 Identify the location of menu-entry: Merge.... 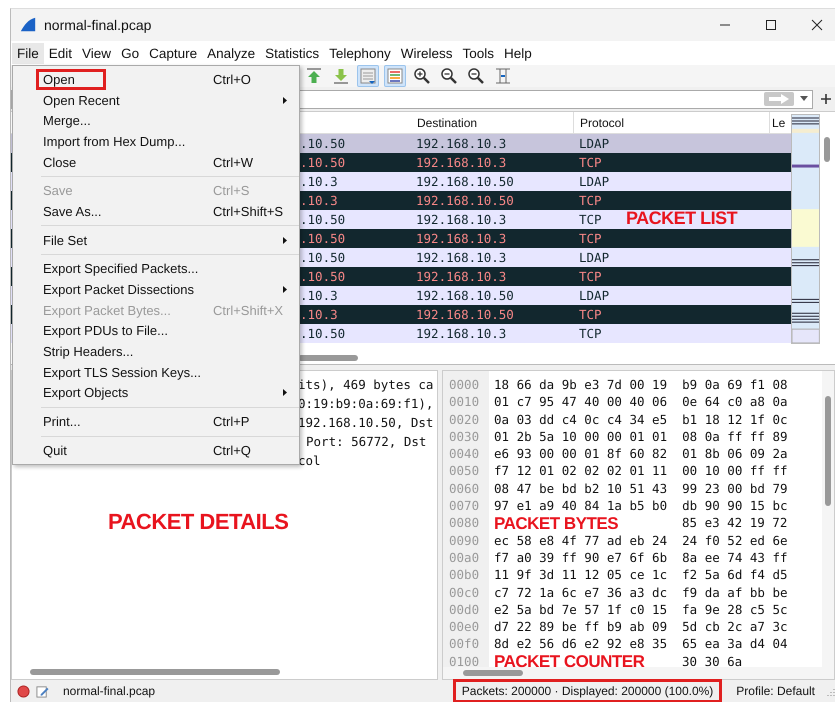
(156, 121).